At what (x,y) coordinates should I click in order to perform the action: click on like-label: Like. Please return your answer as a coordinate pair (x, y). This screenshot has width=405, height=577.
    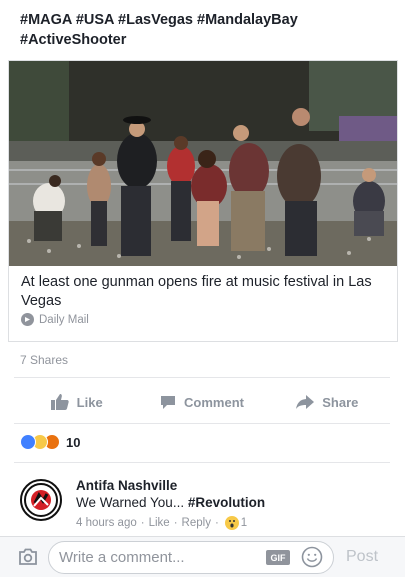
    Looking at the image, I should click on (89, 402).